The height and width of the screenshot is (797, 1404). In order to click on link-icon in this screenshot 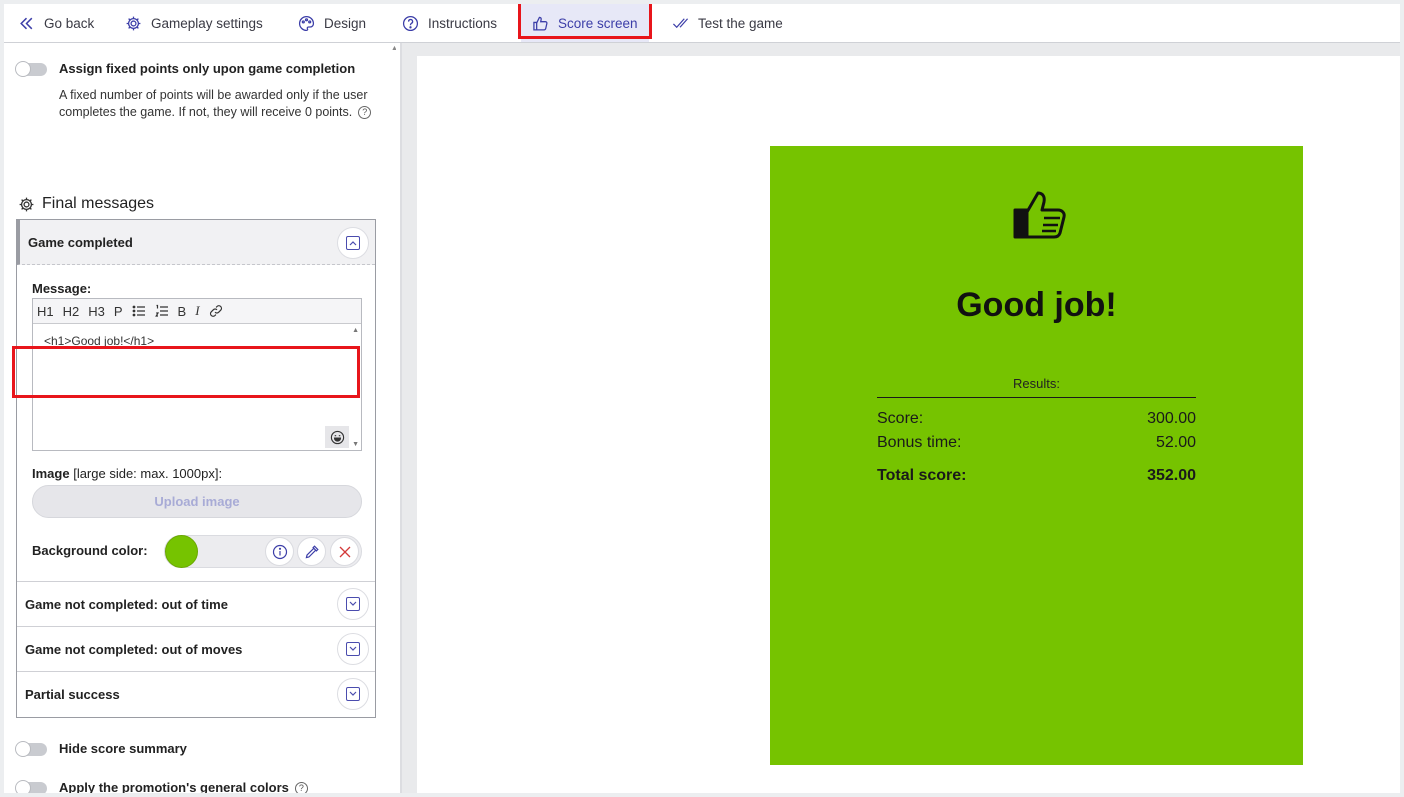, I will do `click(215, 311)`.